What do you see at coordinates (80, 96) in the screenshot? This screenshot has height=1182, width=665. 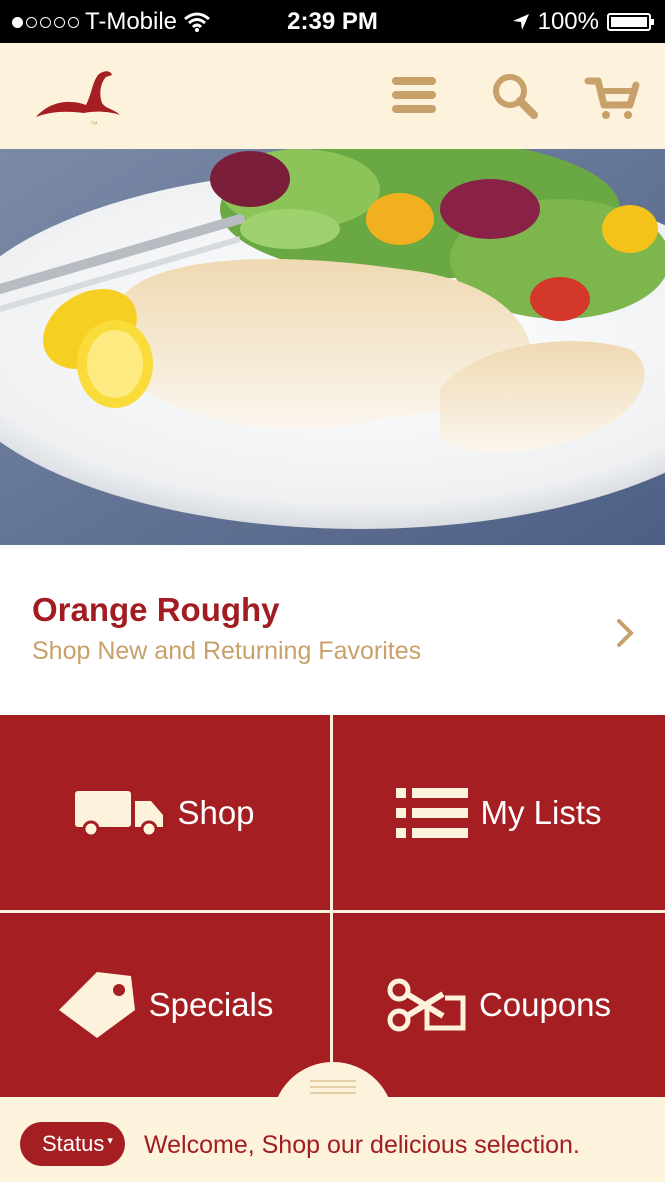 I see `swan-logo-icon: ™` at bounding box center [80, 96].